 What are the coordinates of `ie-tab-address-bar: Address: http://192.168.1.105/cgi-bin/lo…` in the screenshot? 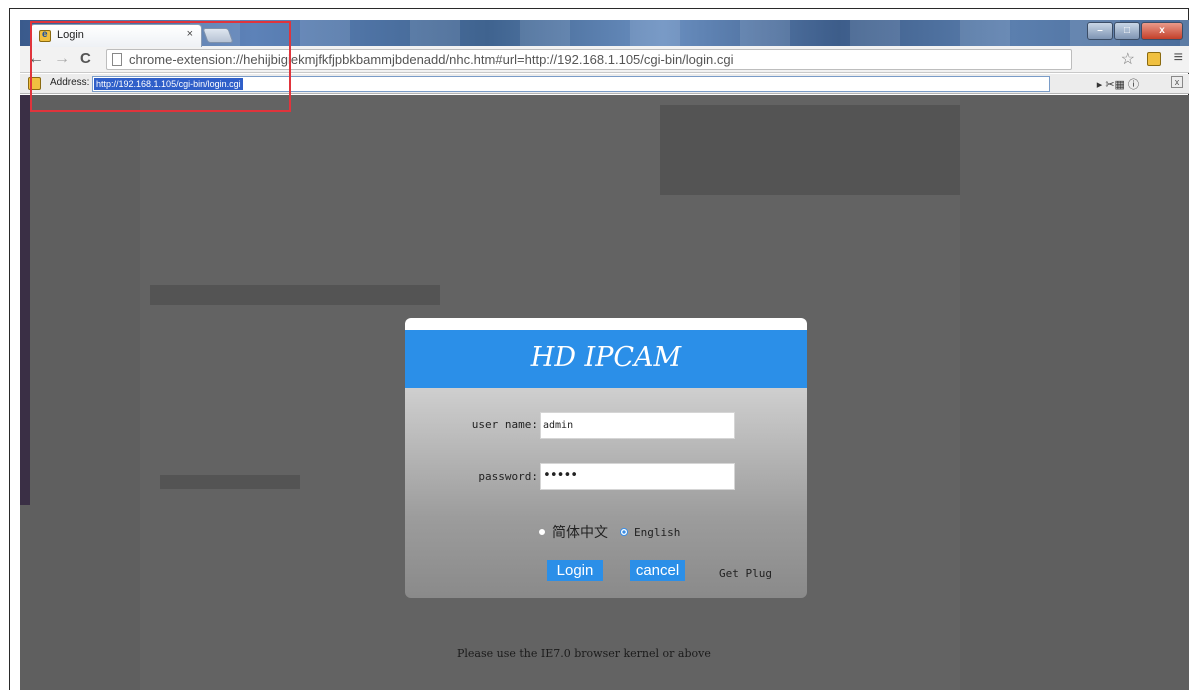 It's located at (604, 84).